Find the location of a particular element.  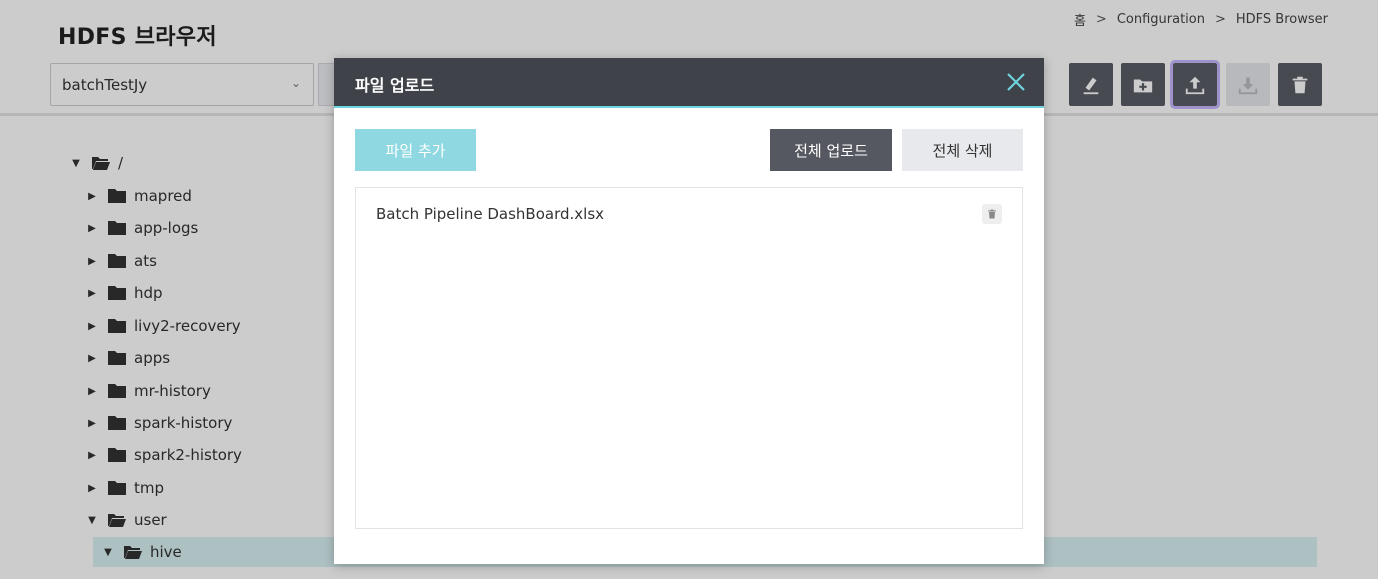

modal-header: 파일 업로드 is located at coordinates (689, 83).